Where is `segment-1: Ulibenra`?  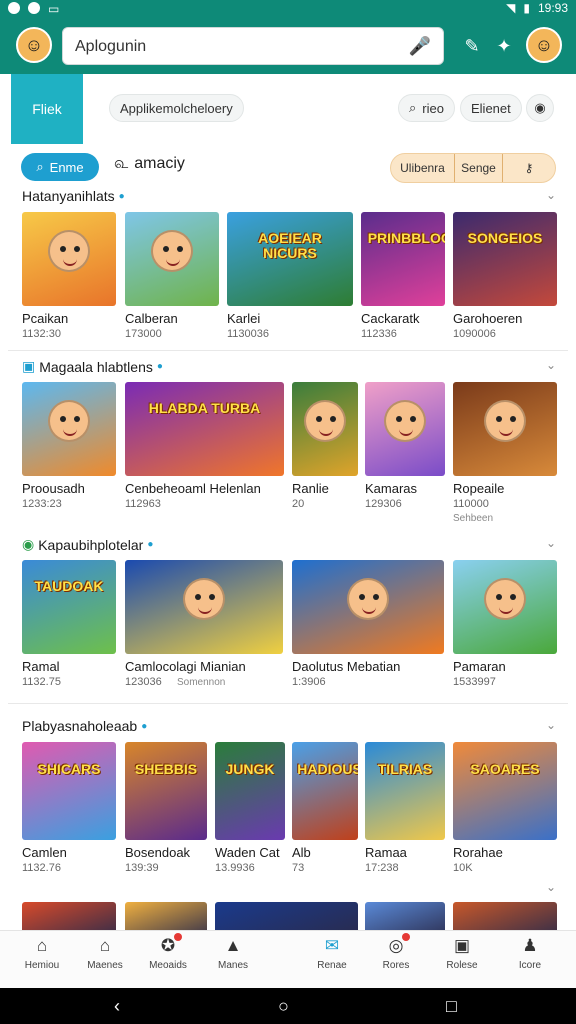 segment-1: Ulibenra is located at coordinates (423, 168).